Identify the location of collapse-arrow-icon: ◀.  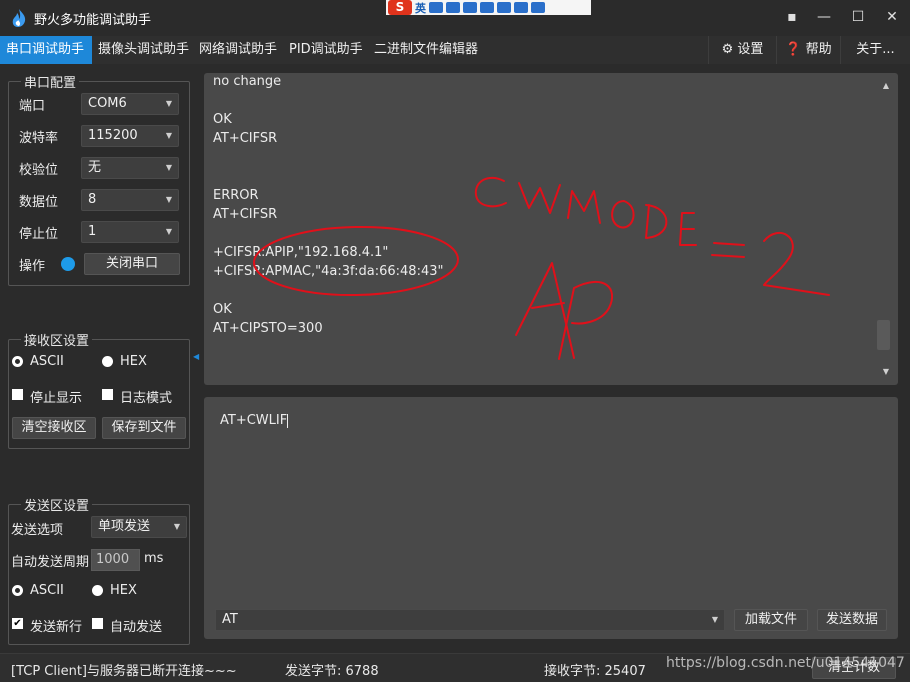
(196, 356).